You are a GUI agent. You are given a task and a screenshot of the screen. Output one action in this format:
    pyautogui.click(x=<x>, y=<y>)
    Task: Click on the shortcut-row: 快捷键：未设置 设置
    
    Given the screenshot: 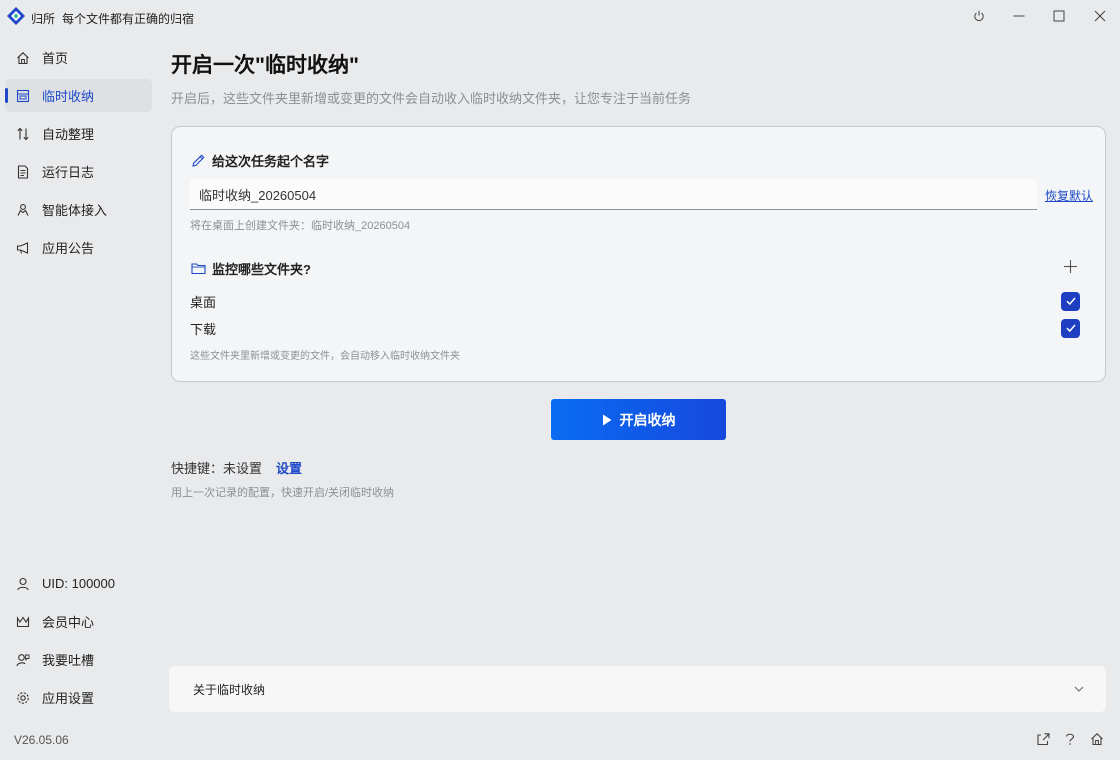 What is the action you would take?
    pyautogui.click(x=236, y=467)
    